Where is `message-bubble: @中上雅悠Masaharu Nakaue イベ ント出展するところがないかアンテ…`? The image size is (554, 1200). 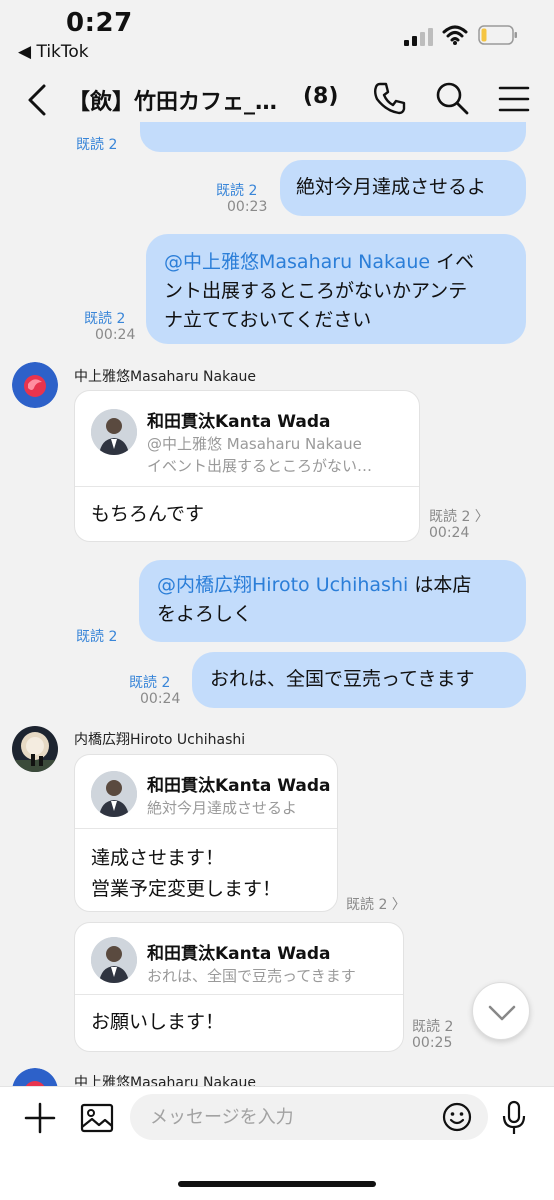
message-bubble: @中上雅悠Masaharu Nakaue イベ ント出展するところがないかアンテ… is located at coordinates (336, 289).